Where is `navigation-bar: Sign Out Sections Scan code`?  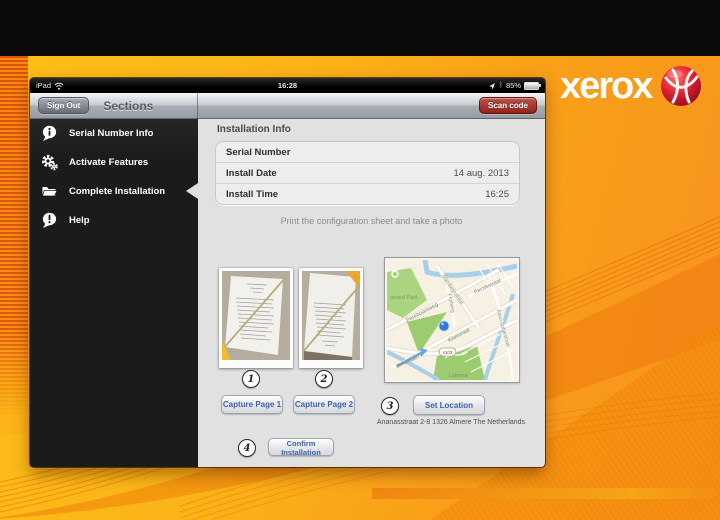 navigation-bar: Sign Out Sections Scan code is located at coordinates (287, 106).